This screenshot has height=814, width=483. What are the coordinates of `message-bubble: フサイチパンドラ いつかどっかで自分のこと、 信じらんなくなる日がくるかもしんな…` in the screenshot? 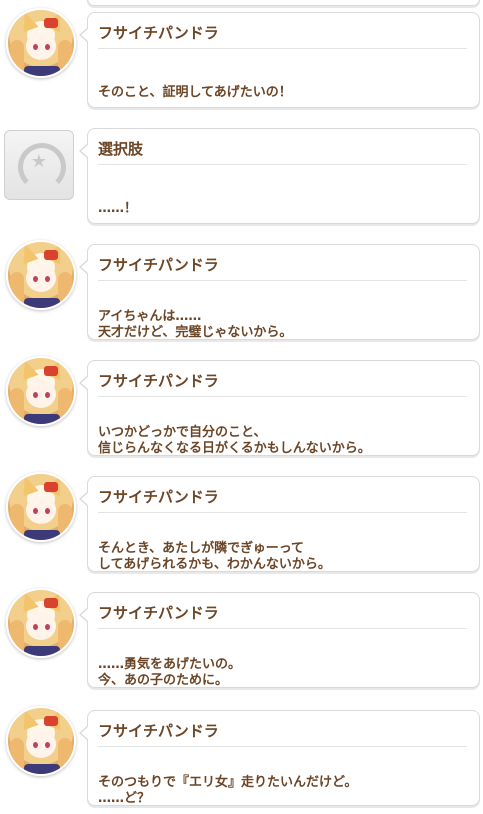 It's located at (279, 408).